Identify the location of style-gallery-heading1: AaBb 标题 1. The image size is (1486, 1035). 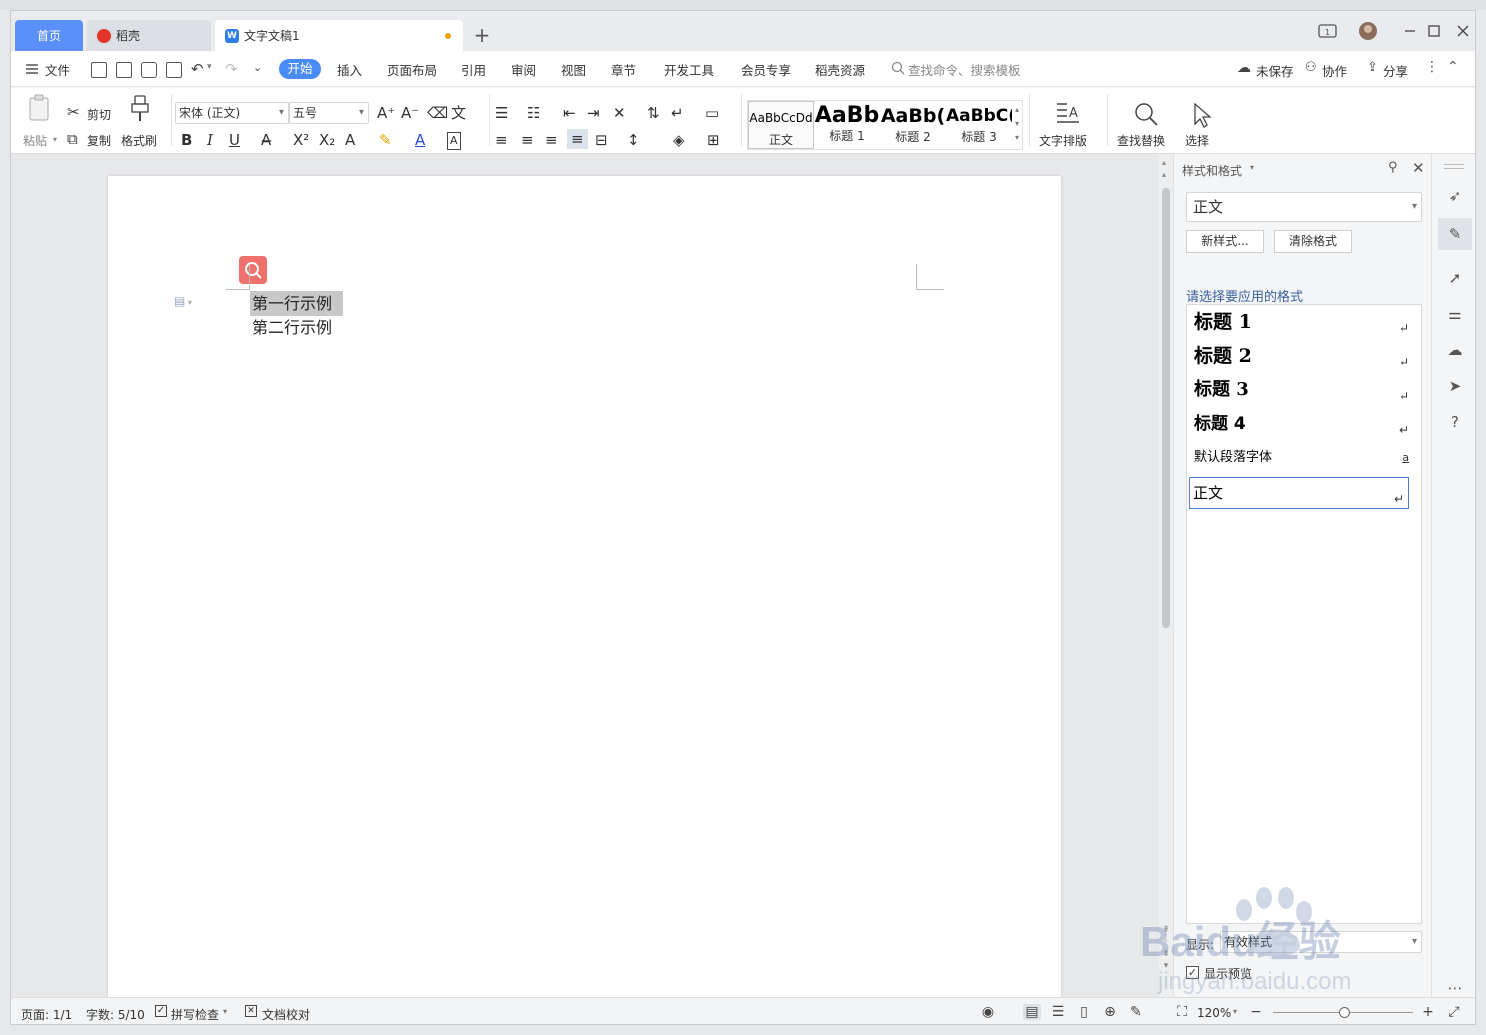
(847, 125).